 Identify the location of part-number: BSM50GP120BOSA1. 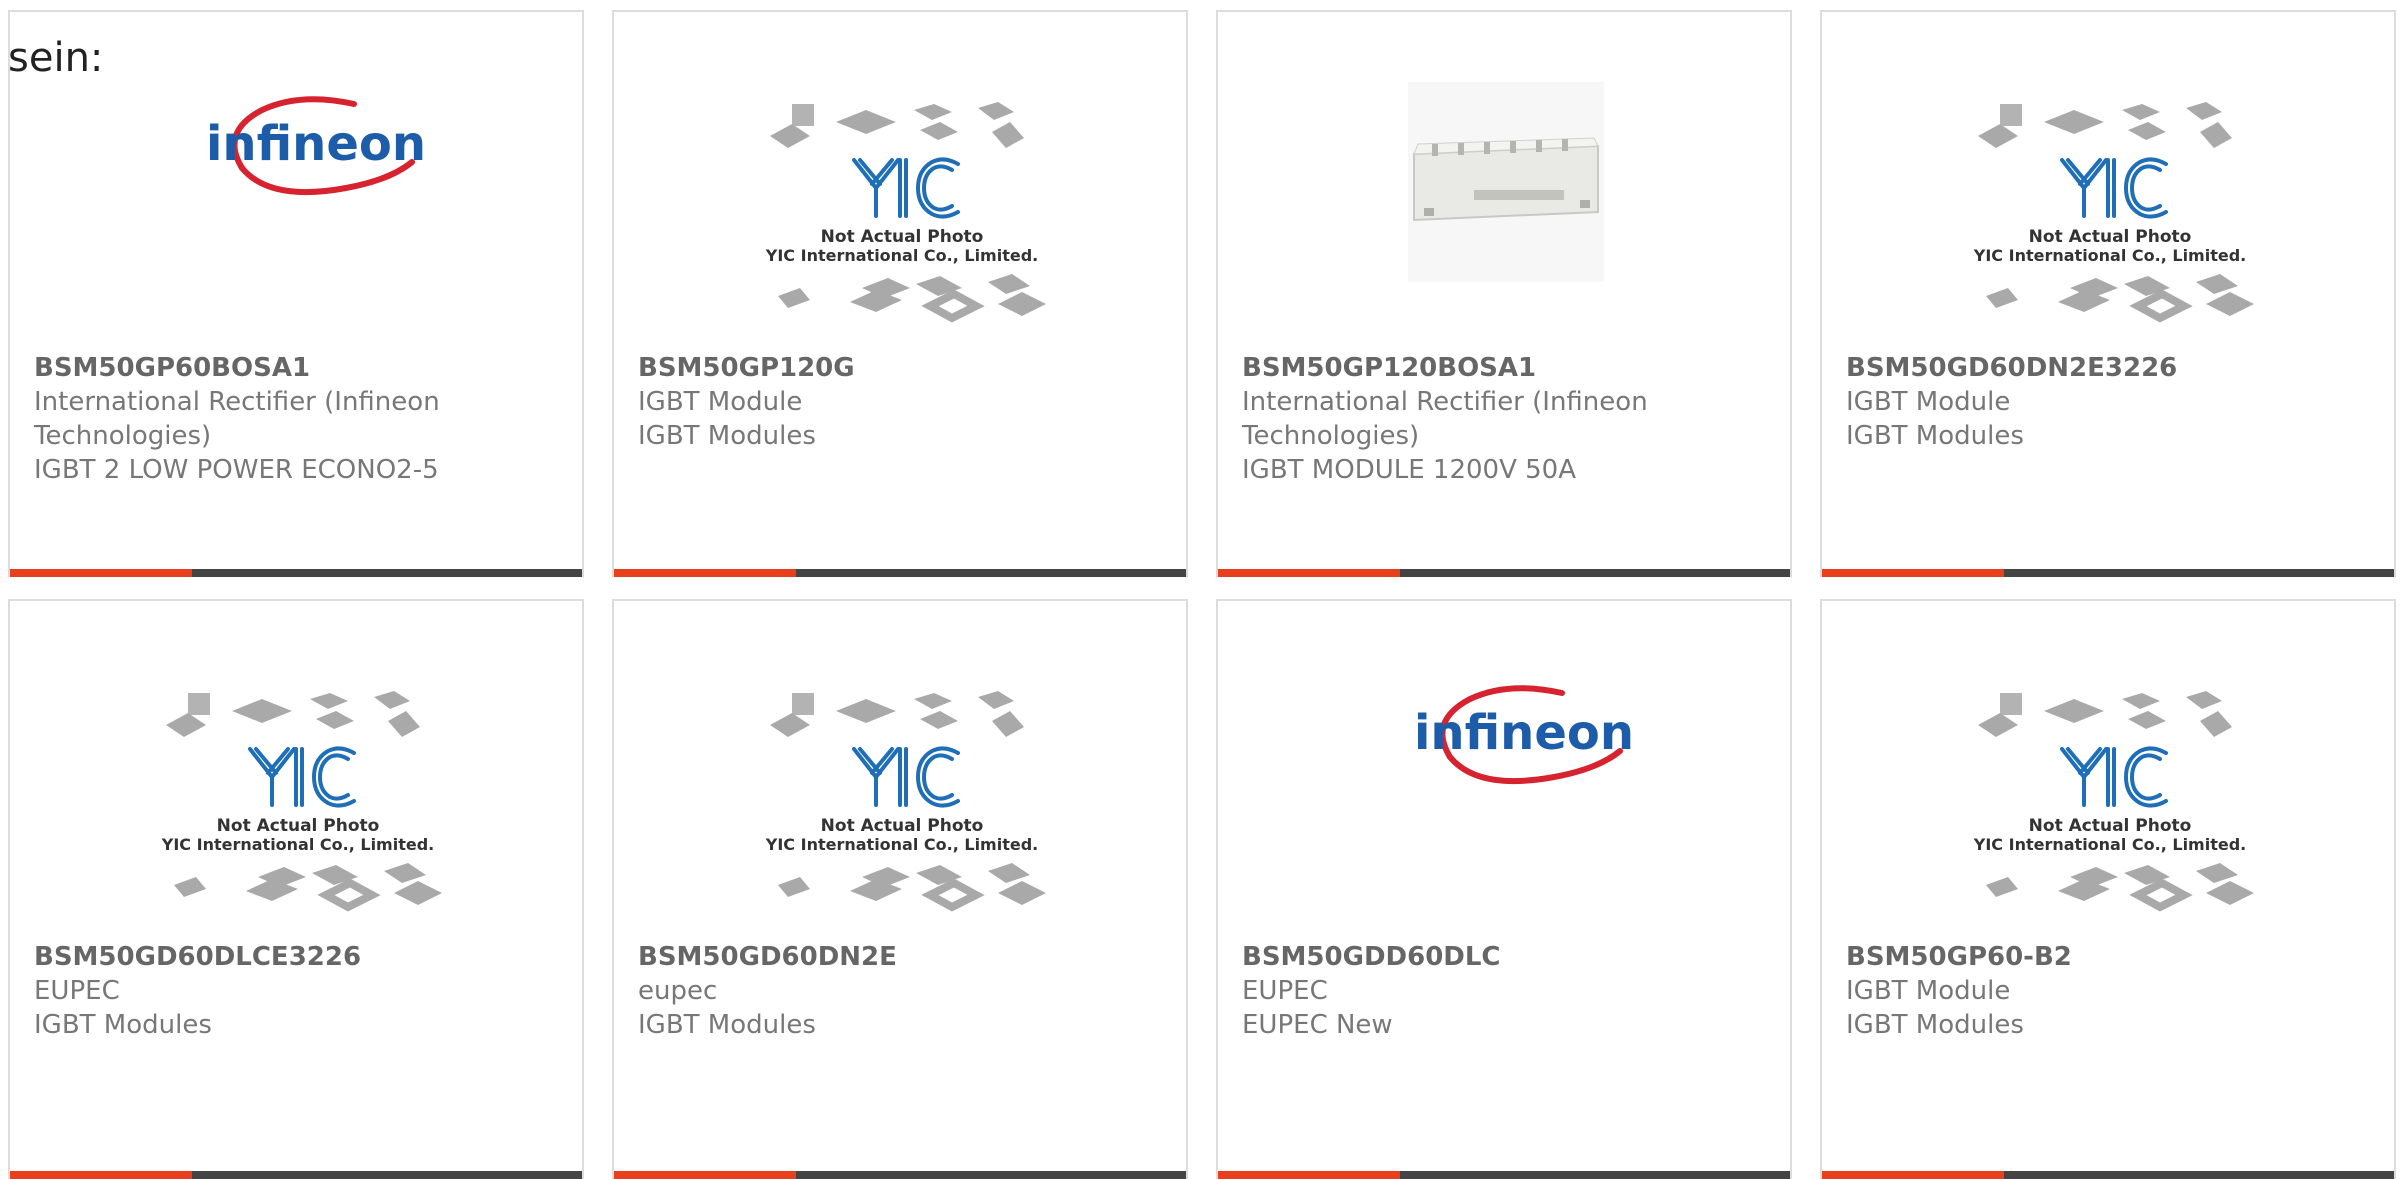
(1506, 368).